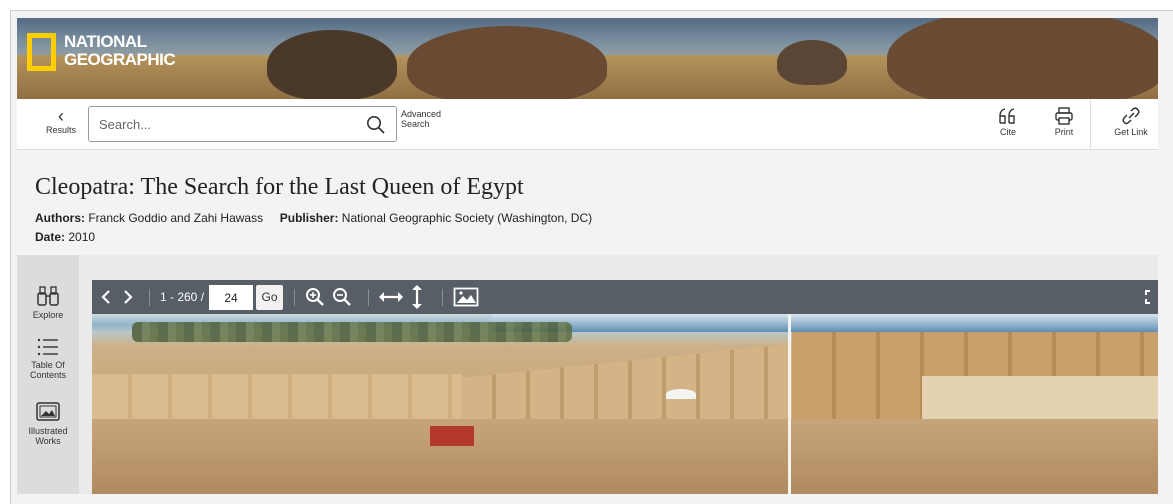  I want to click on sidebar-item-explore: Explore, so click(48, 302).